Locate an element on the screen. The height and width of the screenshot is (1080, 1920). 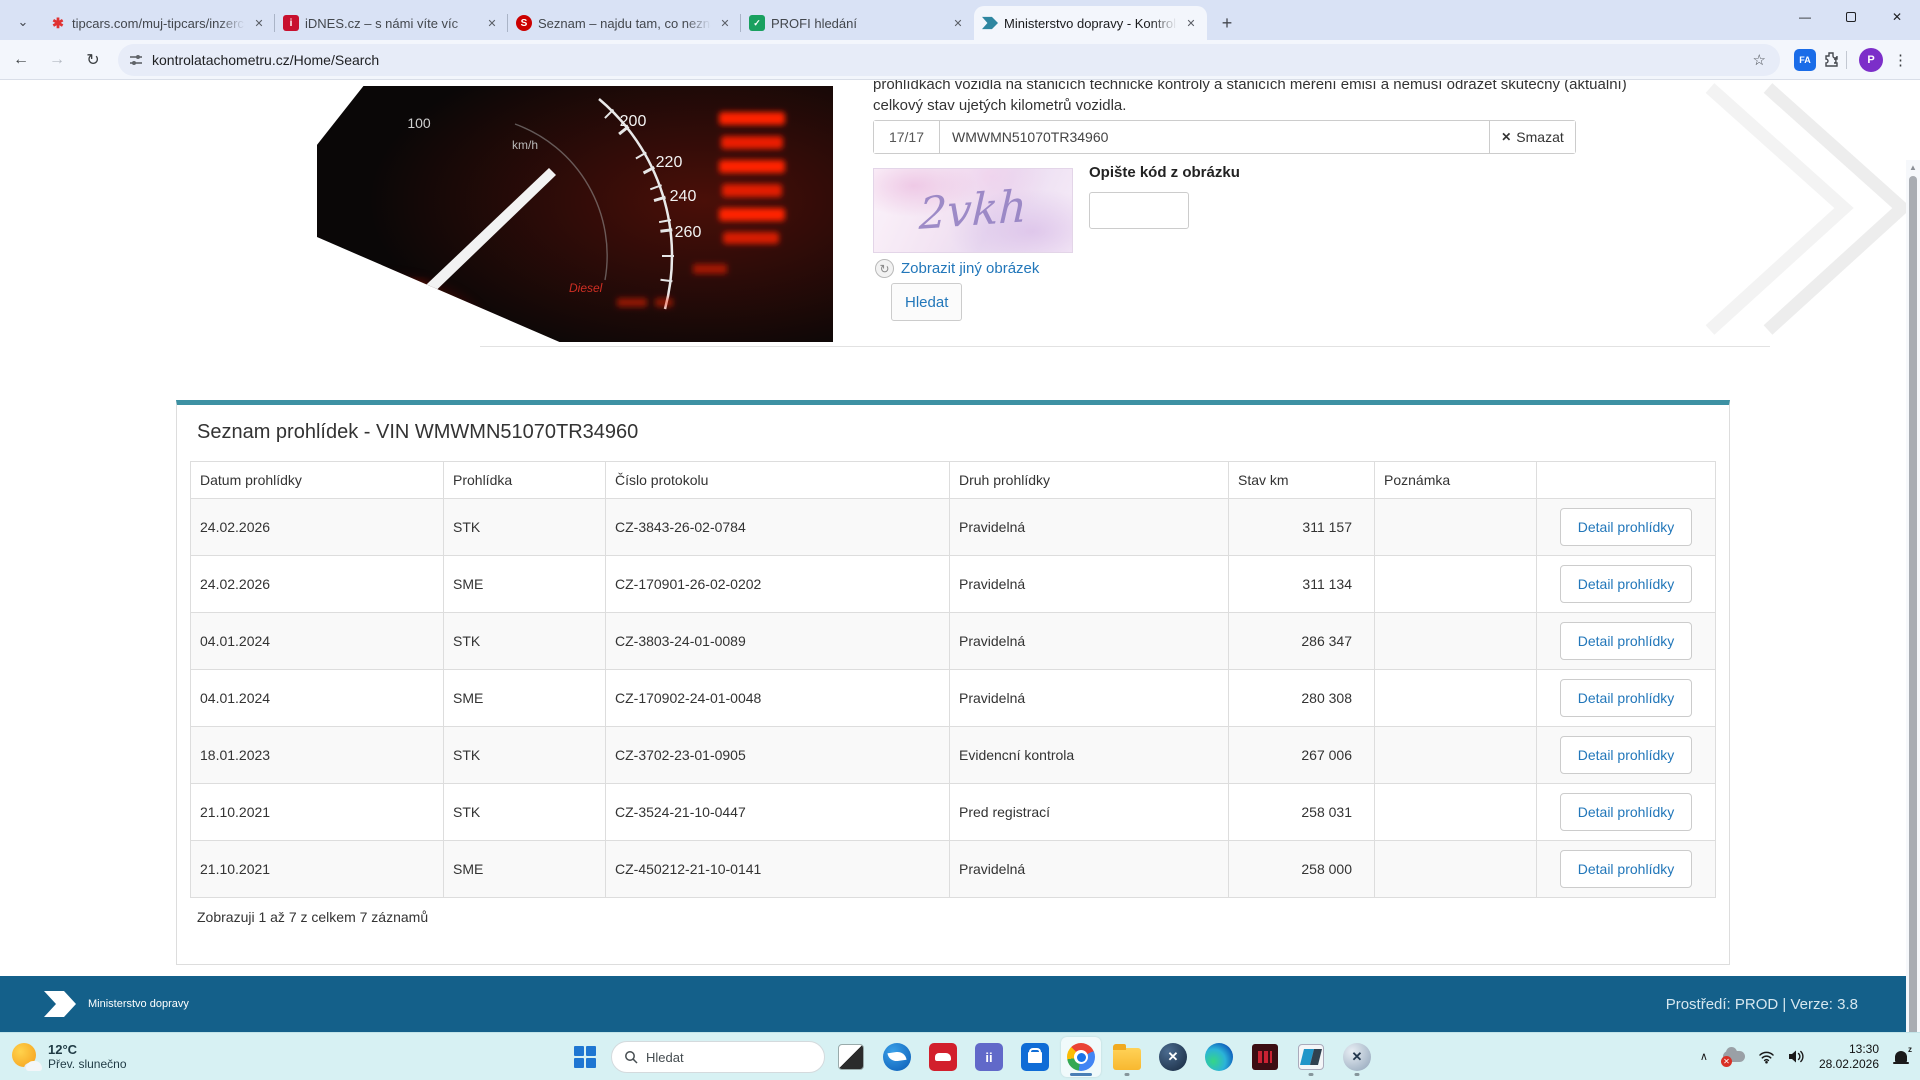
maximize-icon is located at coordinates (1851, 17).